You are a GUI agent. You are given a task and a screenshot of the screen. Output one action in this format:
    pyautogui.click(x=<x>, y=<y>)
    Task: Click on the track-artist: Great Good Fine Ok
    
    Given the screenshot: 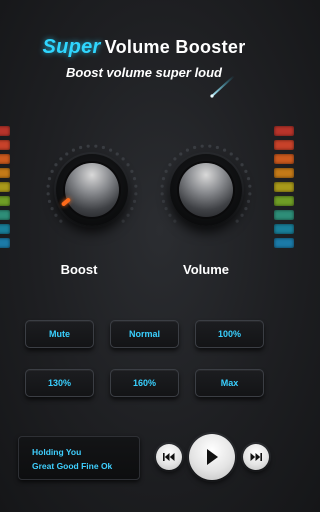 What is the action you would take?
    pyautogui.click(x=72, y=466)
    